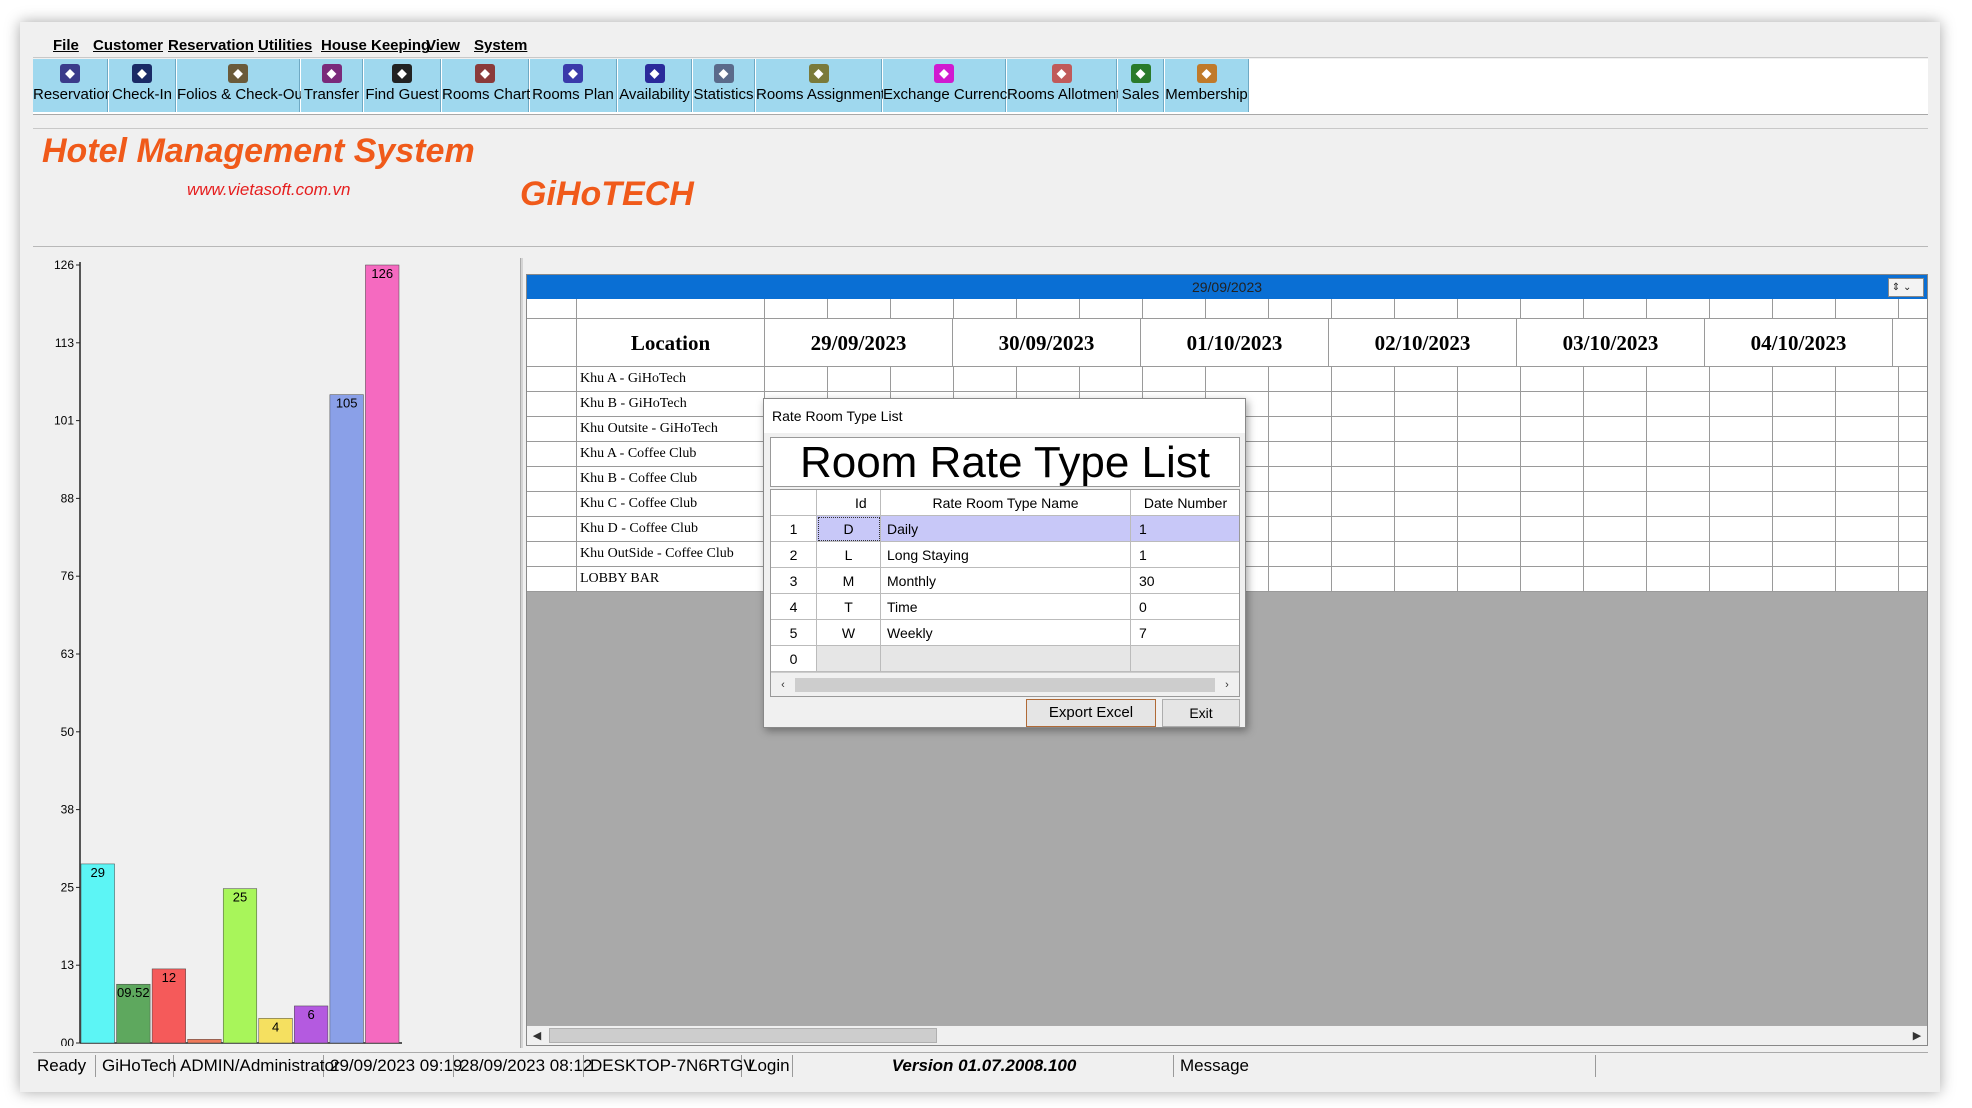  I want to click on rate-type-days, so click(1185, 659).